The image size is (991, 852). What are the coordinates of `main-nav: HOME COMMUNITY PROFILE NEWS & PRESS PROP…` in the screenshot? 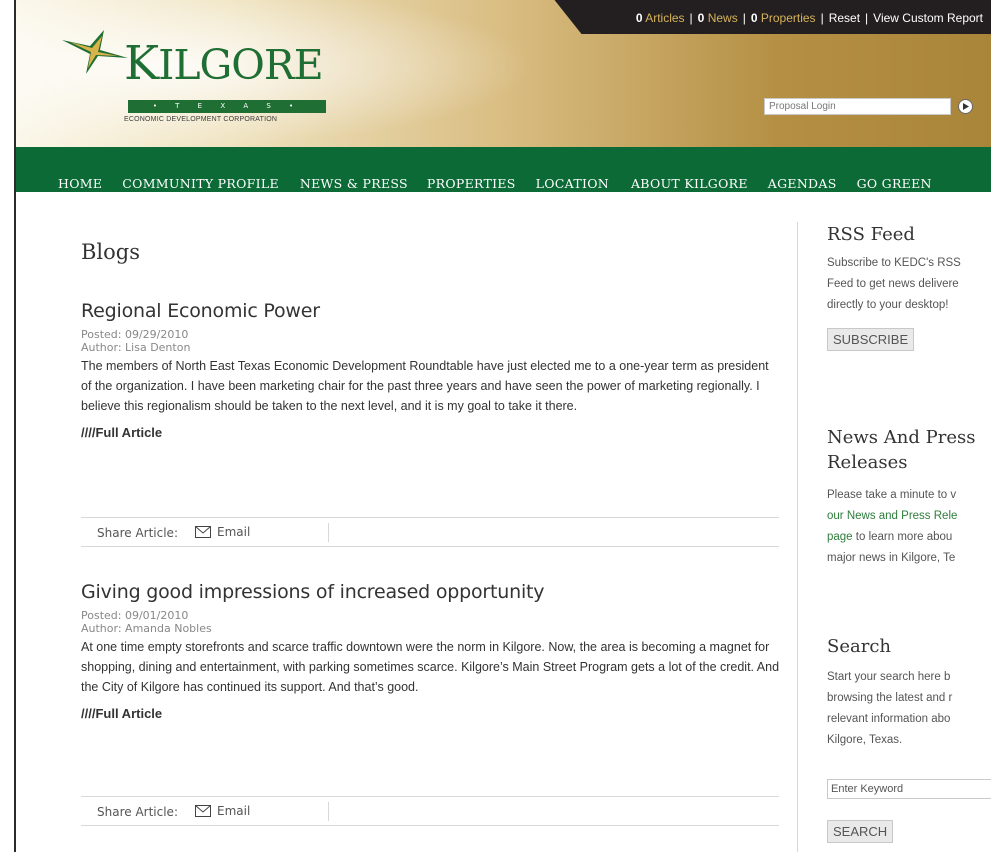 It's located at (503, 169).